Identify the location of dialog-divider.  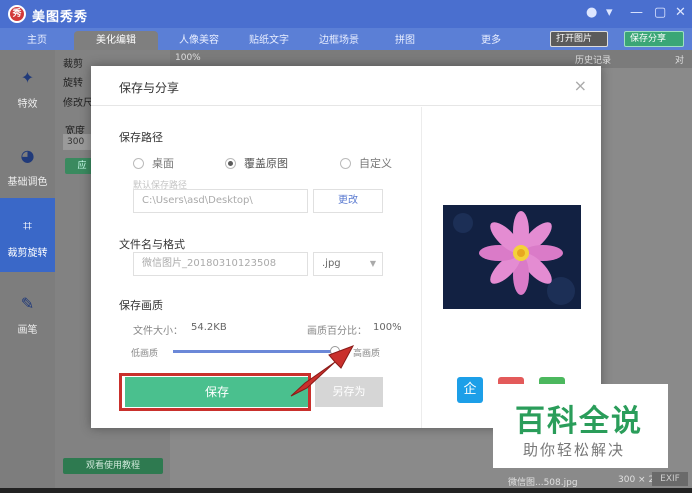
(421, 267).